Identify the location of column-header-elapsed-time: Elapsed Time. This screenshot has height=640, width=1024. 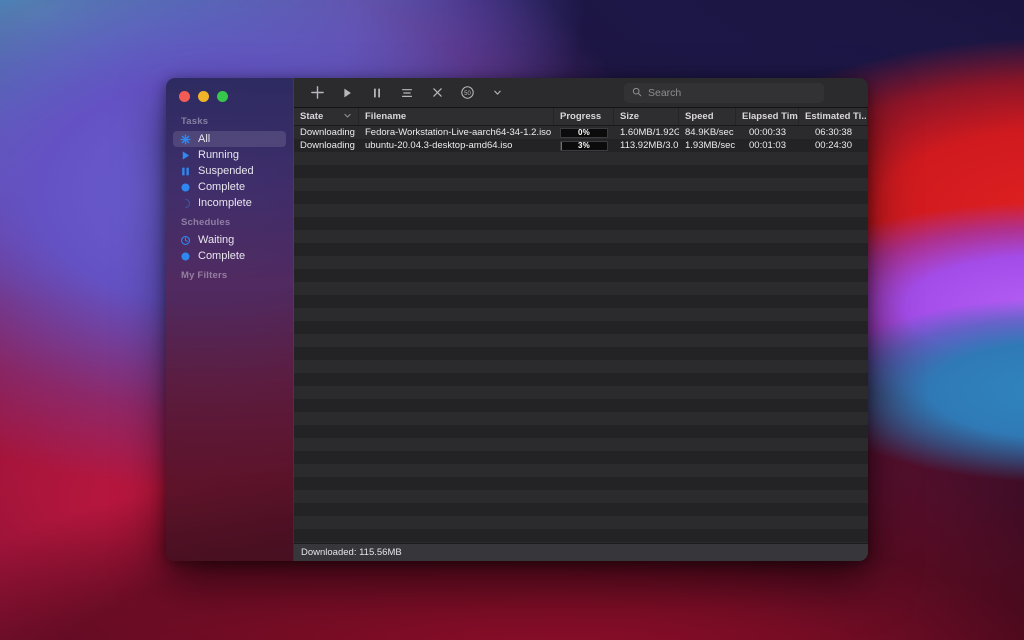
(767, 116).